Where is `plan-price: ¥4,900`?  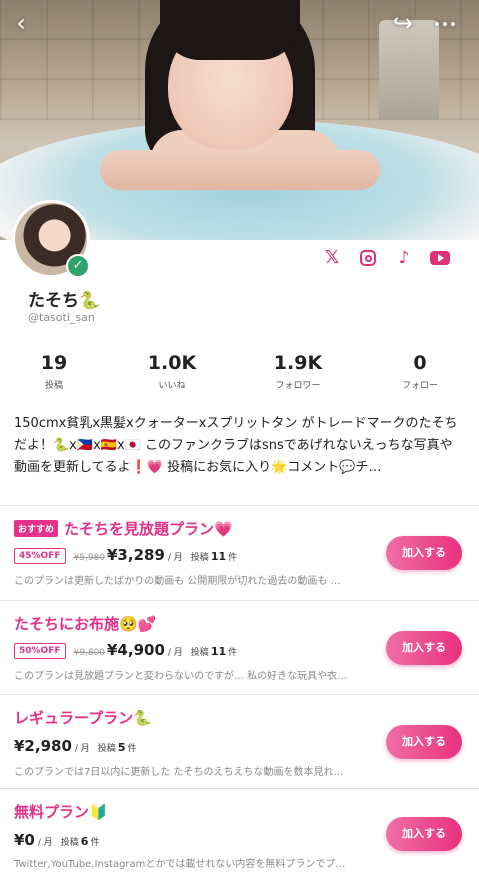
plan-price: ¥4,900 is located at coordinates (136, 650).